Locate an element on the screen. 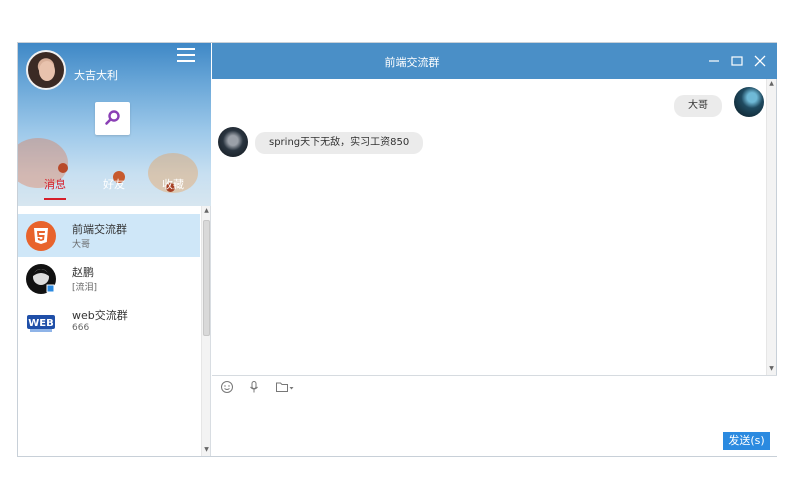 Image resolution: width=800 pixels, height=497 pixels. tab-bar: 消息 好友 收藏 is located at coordinates (114, 189).